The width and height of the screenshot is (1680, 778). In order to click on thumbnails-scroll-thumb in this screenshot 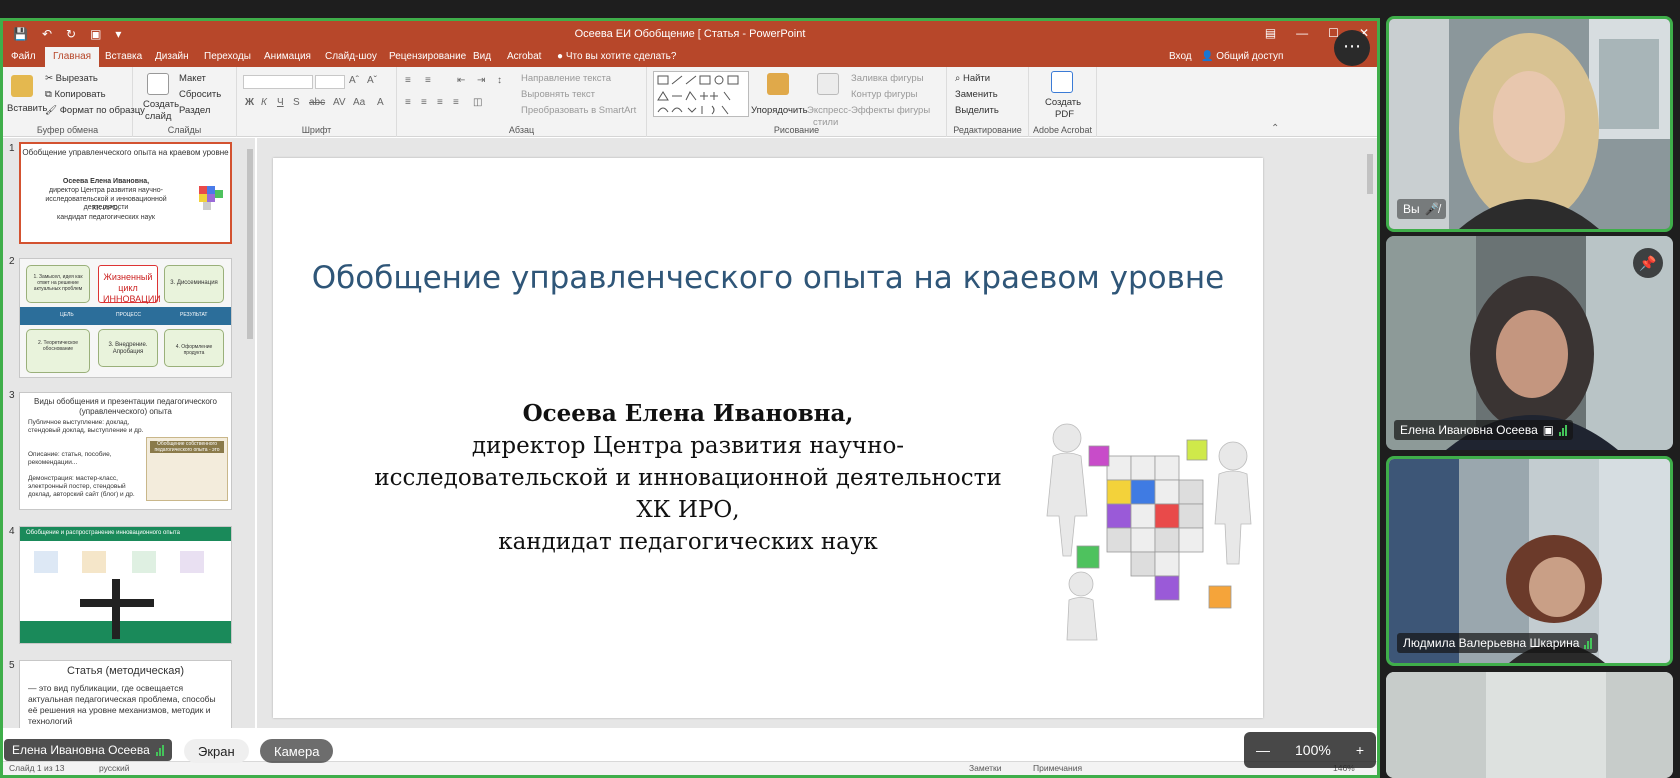, I will do `click(250, 244)`.